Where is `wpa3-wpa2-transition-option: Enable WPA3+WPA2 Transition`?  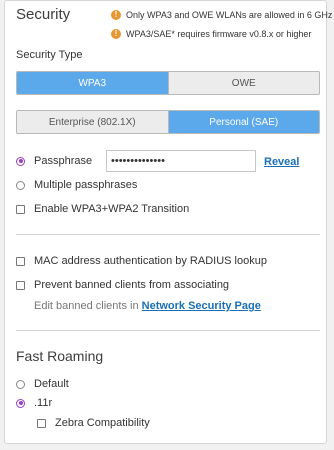 wpa3-wpa2-transition-option: Enable WPA3+WPA2 Transition is located at coordinates (102, 209).